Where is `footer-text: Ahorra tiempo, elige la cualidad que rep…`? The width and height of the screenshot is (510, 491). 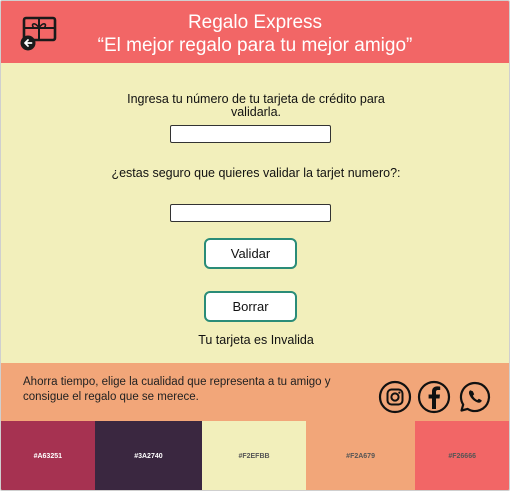
footer-text: Ahorra tiempo, elige la cualidad que rep… is located at coordinates (177, 389).